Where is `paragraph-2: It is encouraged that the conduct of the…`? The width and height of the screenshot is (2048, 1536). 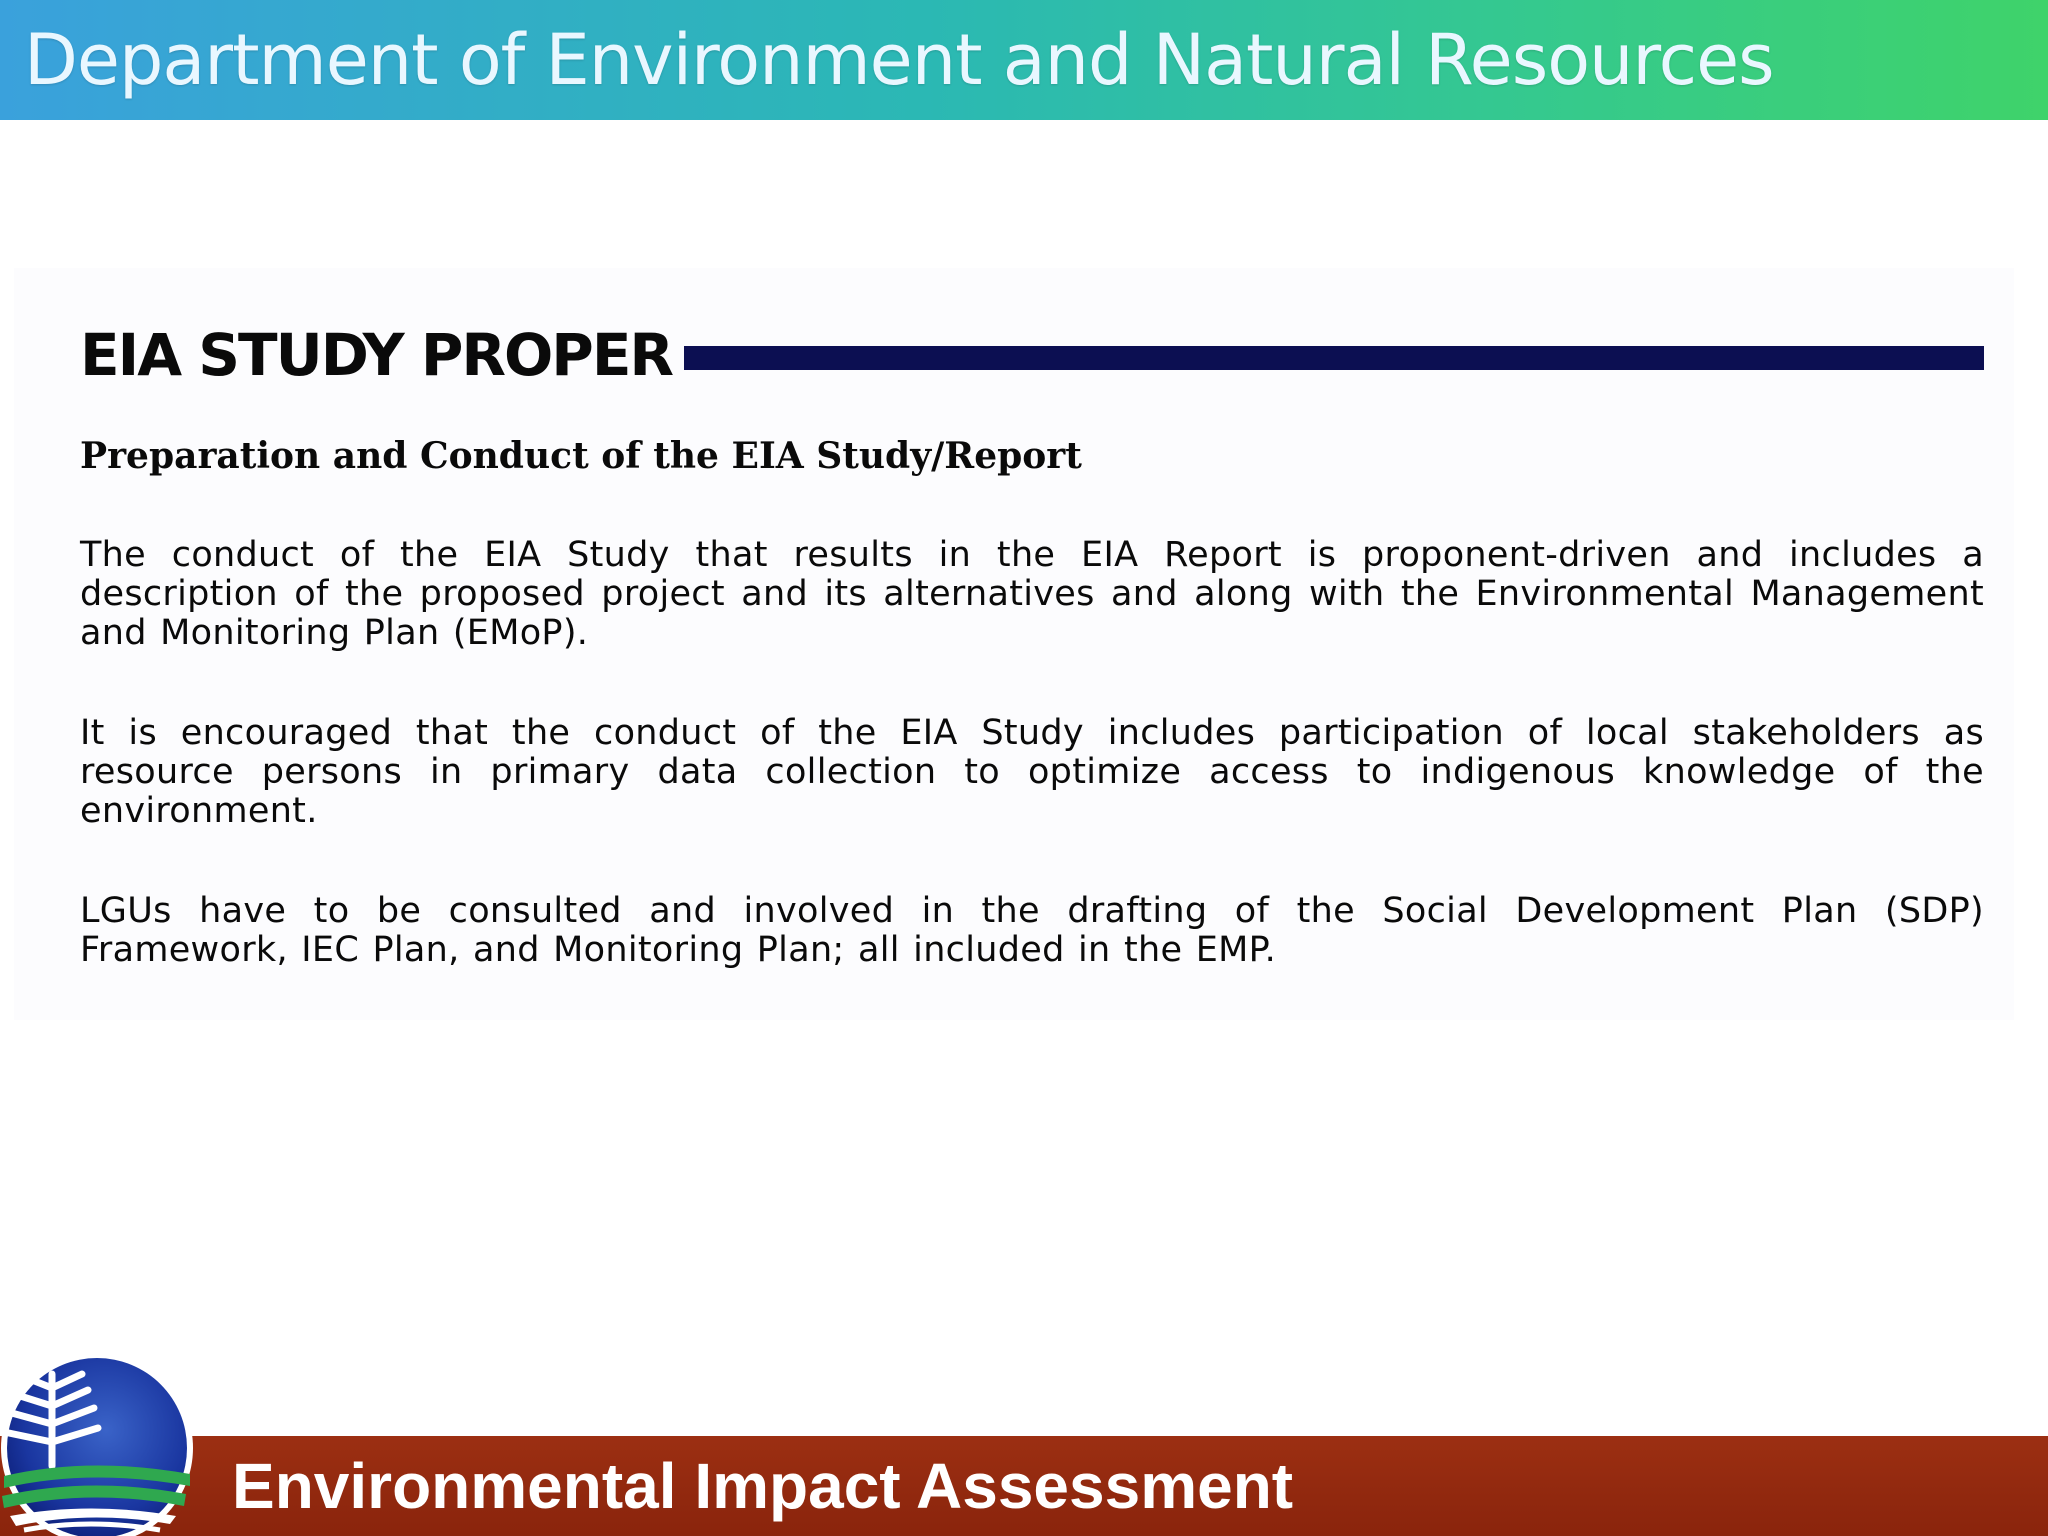 paragraph-2: It is encouraged that the conduct of the… is located at coordinates (1032, 772).